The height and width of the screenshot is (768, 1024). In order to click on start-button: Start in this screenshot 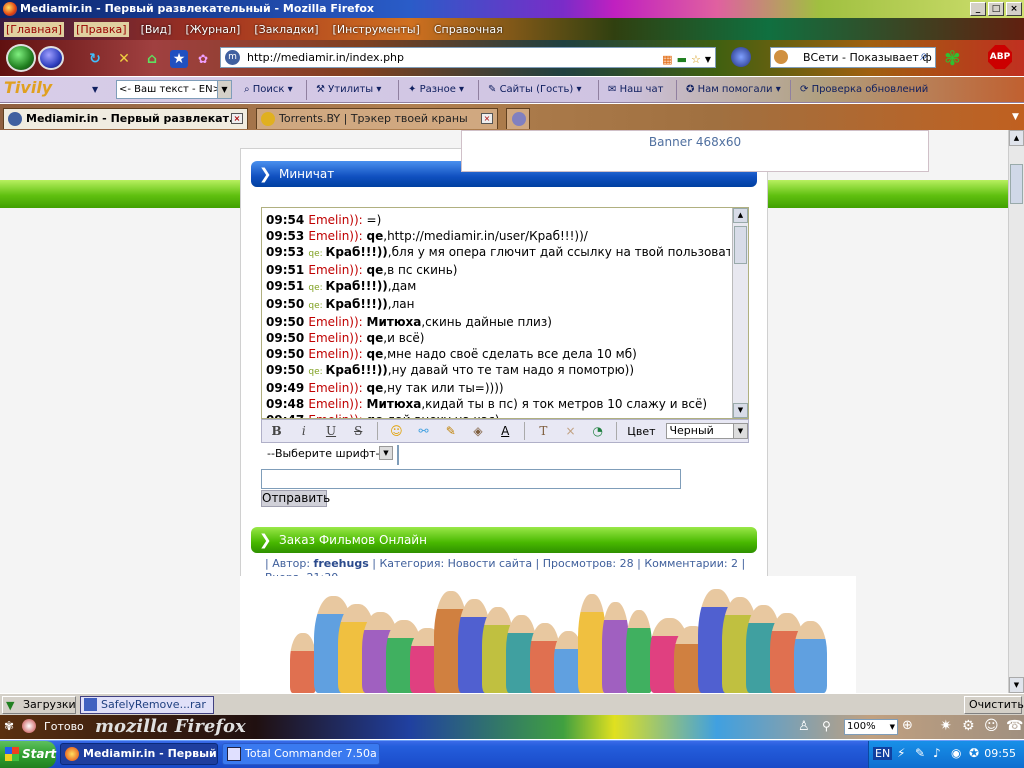, I will do `click(28, 754)`.